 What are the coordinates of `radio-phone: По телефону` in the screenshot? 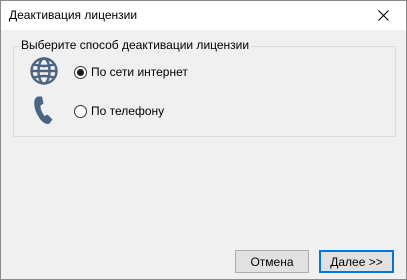 It's located at (119, 111).